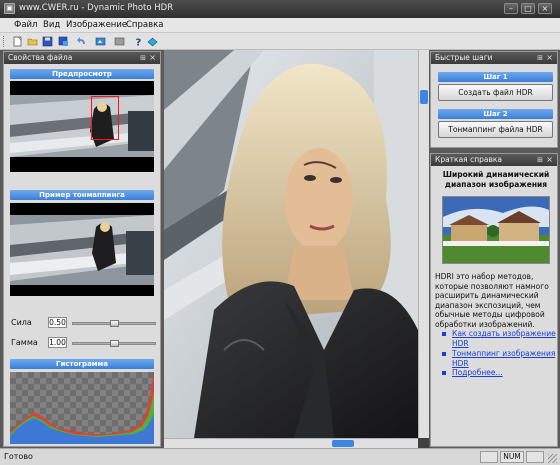 This screenshot has width=560, height=465. I want to click on tonemap-sample-image, so click(82, 249).